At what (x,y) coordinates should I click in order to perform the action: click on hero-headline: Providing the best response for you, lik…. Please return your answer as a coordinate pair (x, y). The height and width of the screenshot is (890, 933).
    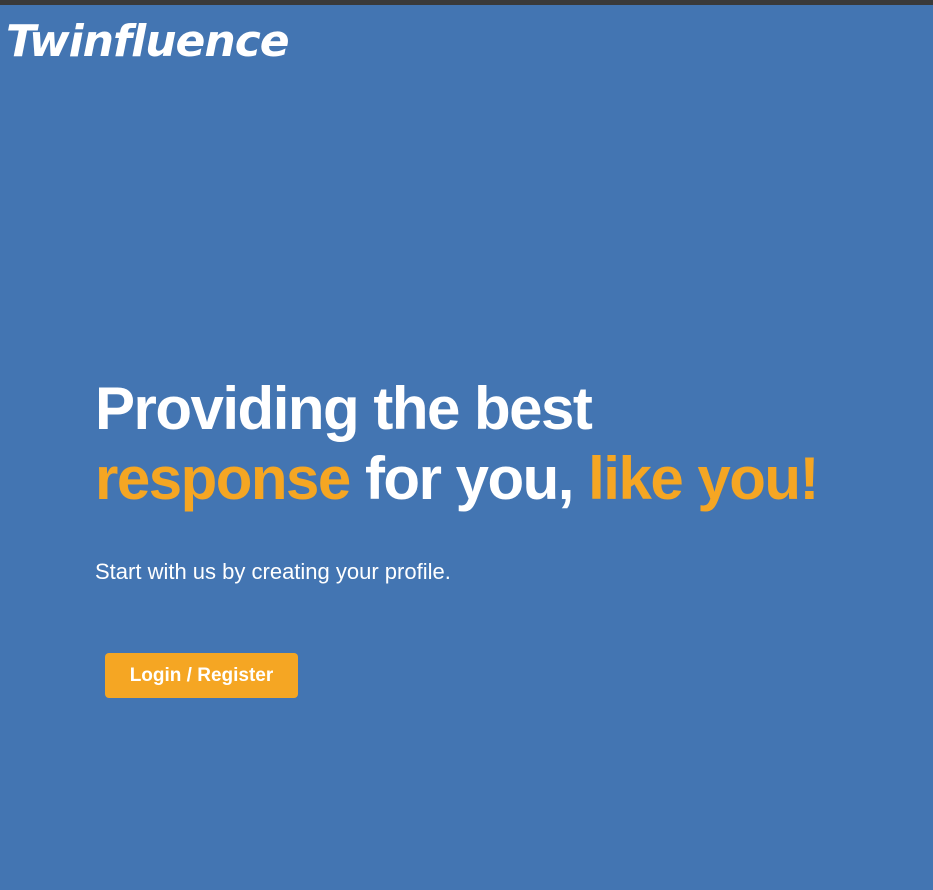
    Looking at the image, I should click on (505, 444).